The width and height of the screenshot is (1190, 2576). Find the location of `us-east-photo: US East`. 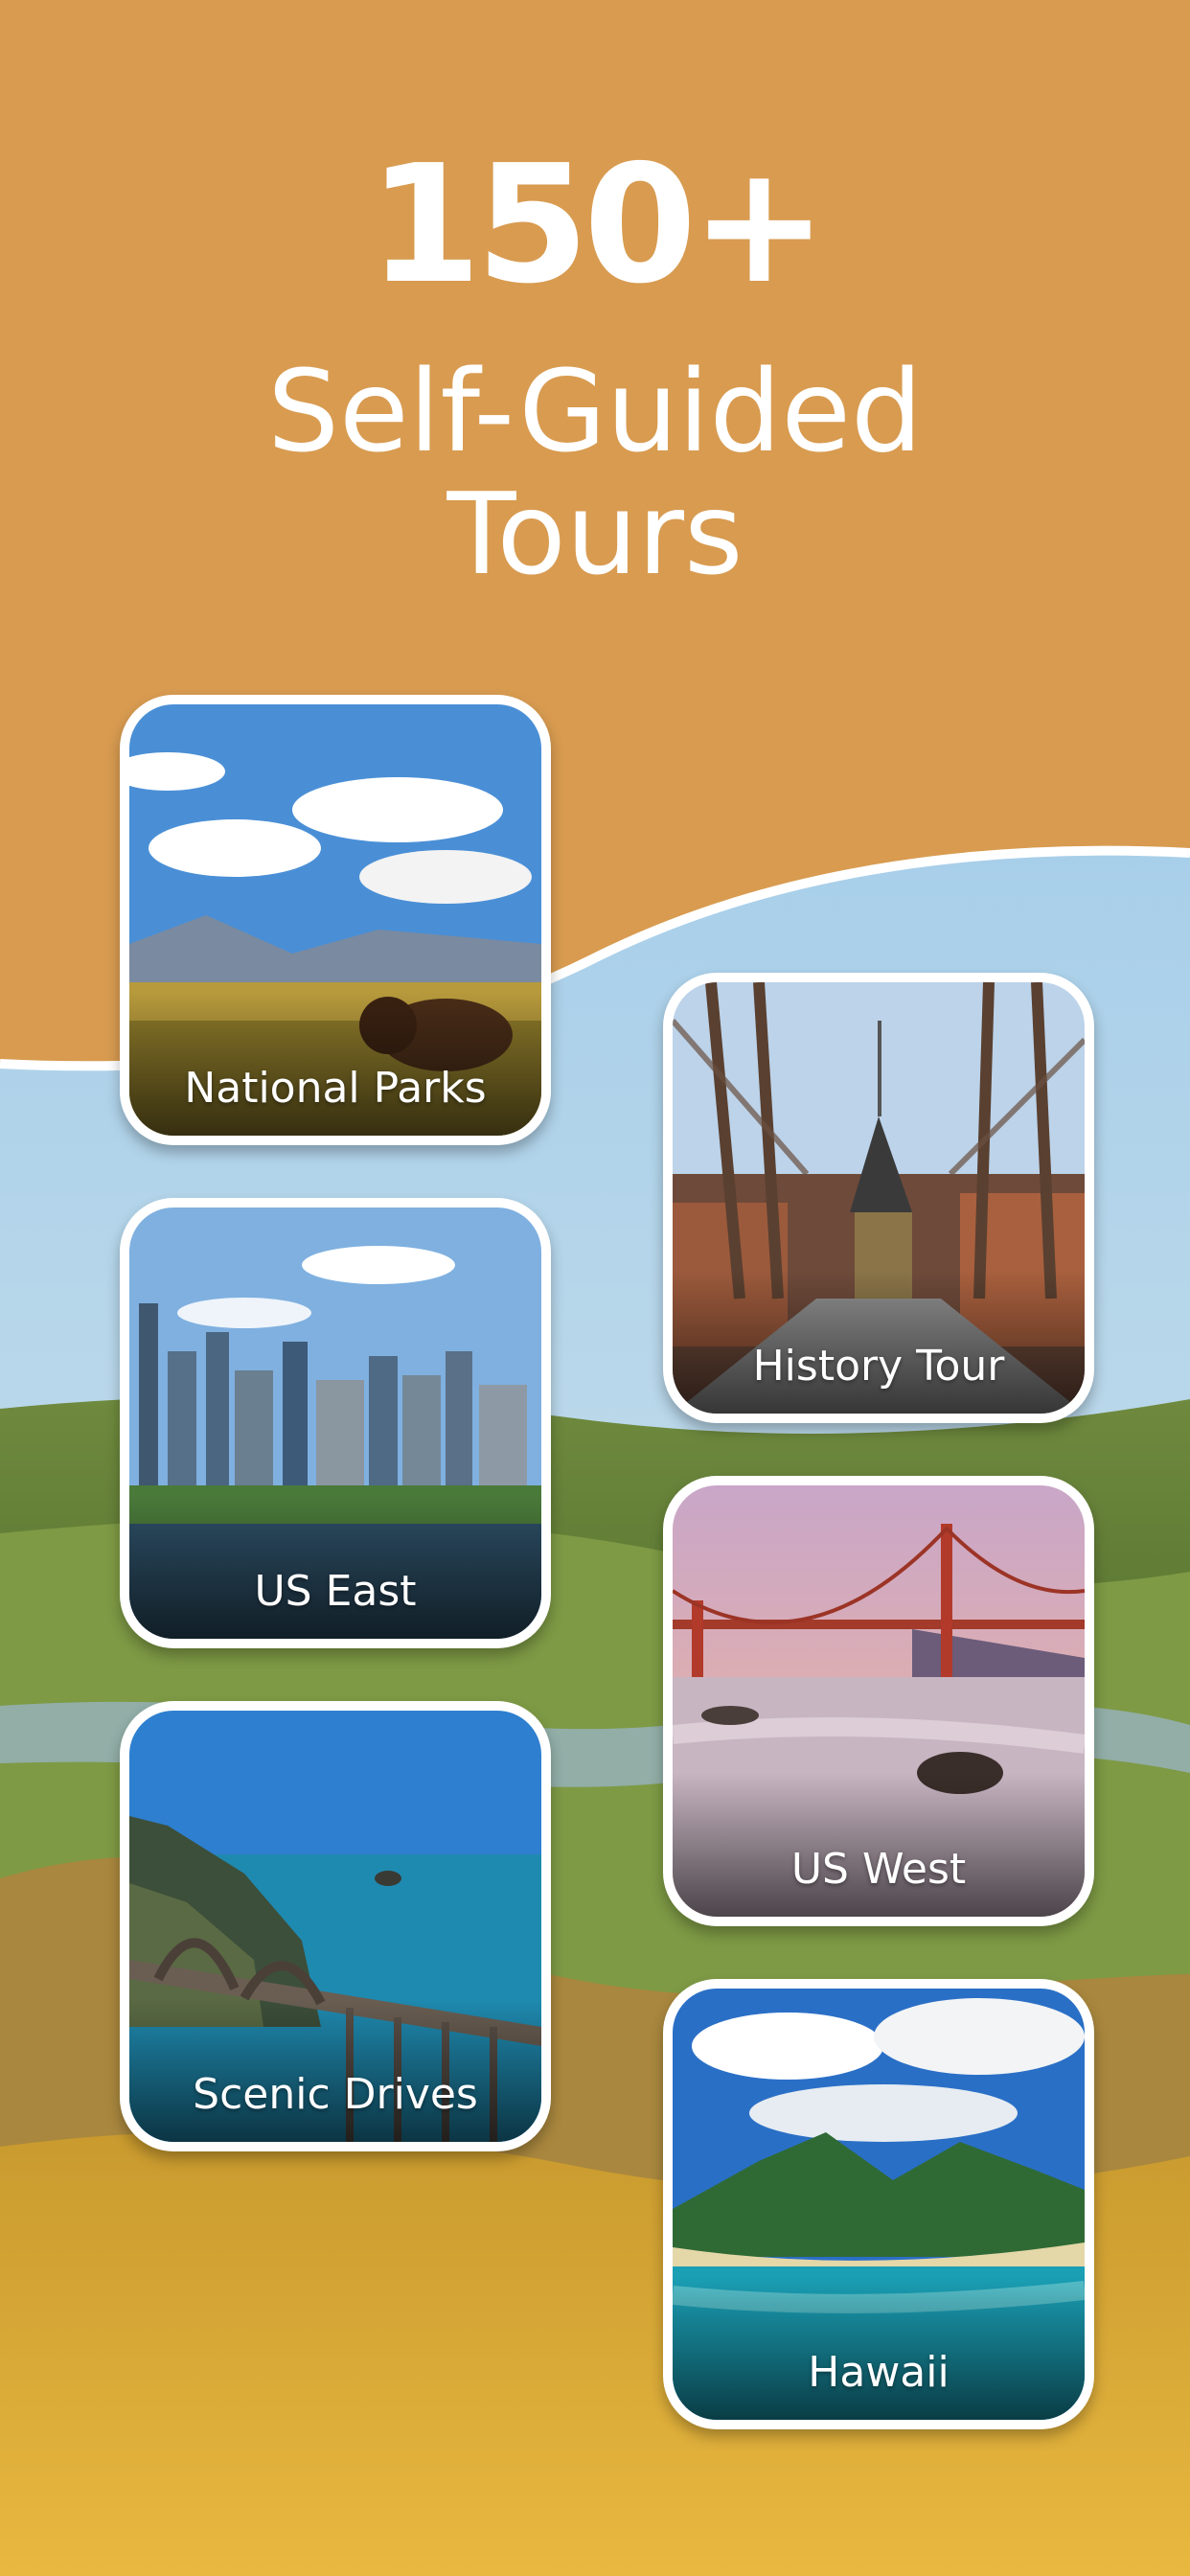

us-east-photo: US East is located at coordinates (335, 1423).